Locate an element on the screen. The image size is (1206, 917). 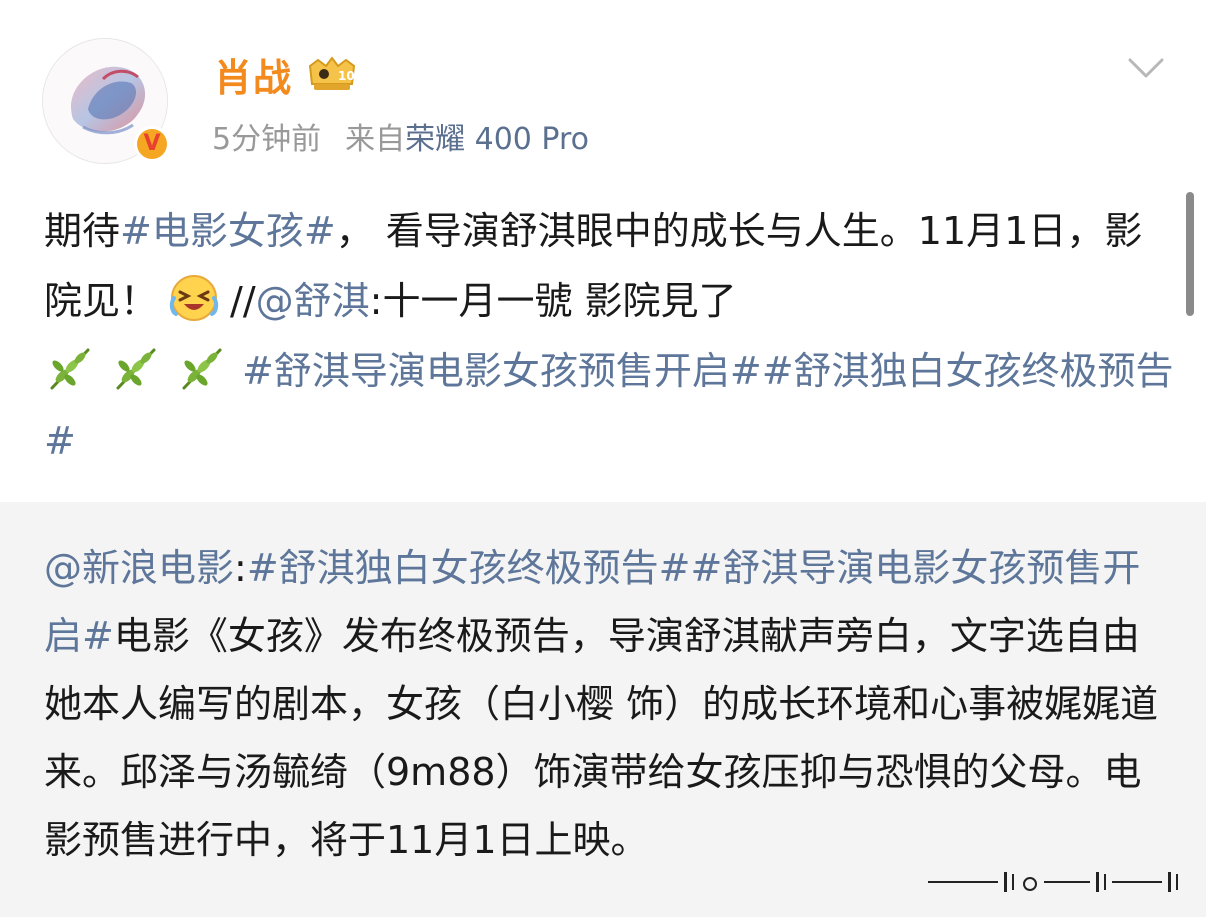
username-row: 肖战 10 is located at coordinates (287, 74).